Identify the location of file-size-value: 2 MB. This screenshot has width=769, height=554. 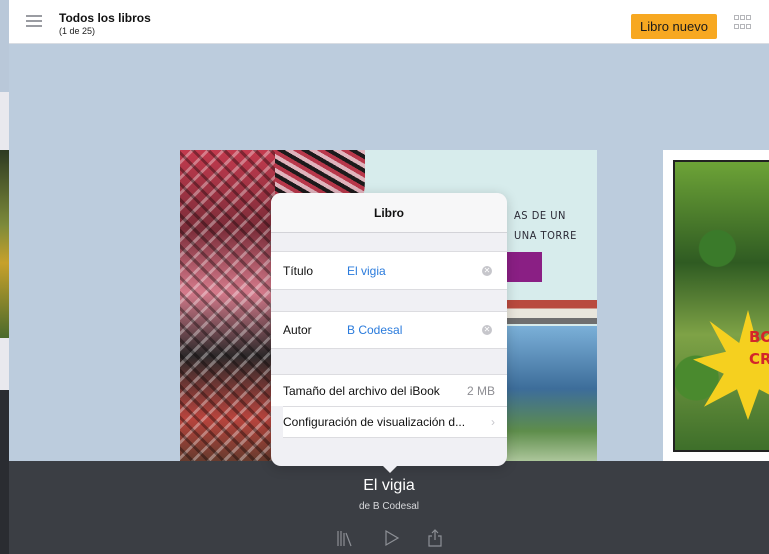
(480, 390).